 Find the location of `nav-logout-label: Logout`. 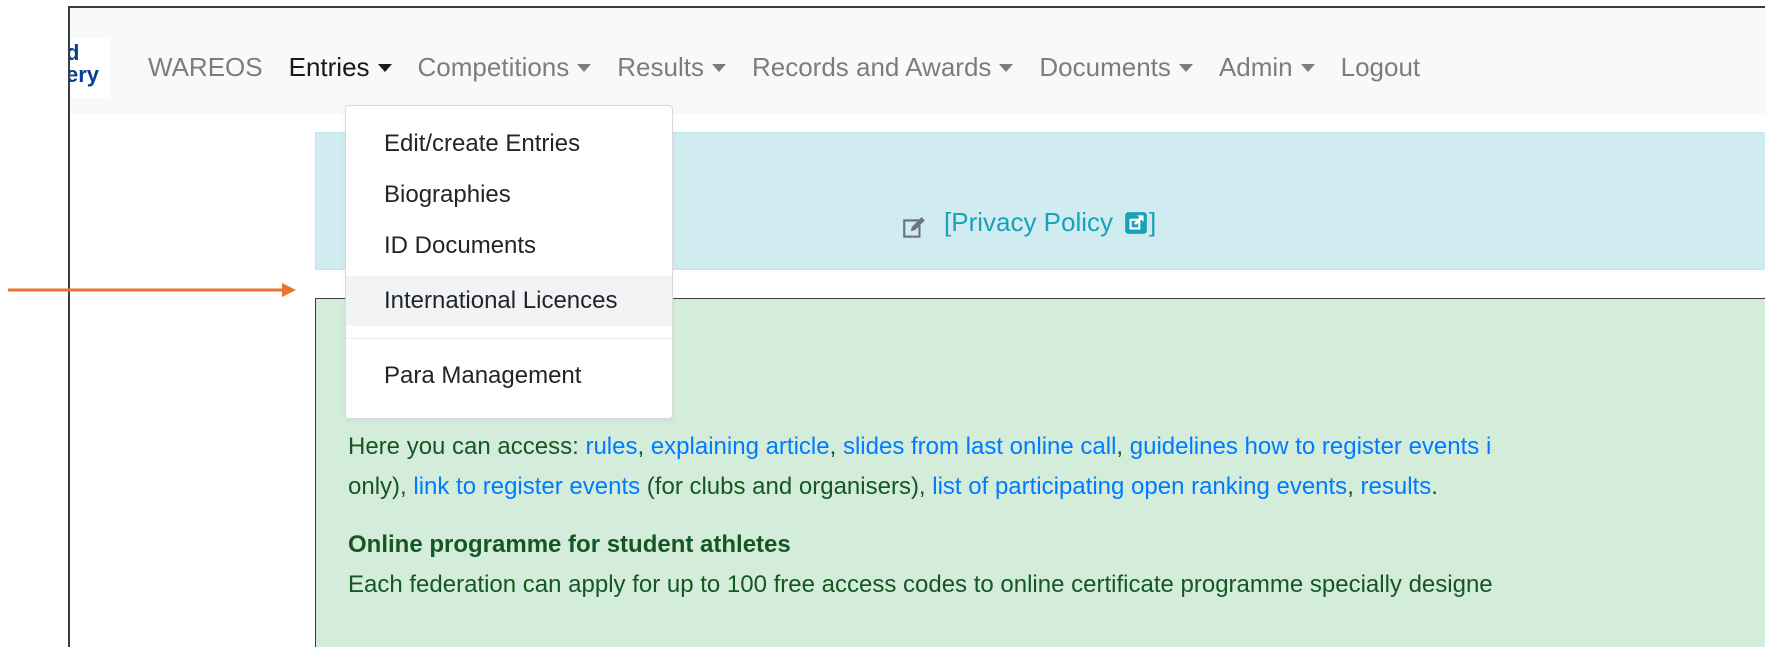

nav-logout-label: Logout is located at coordinates (1380, 67).